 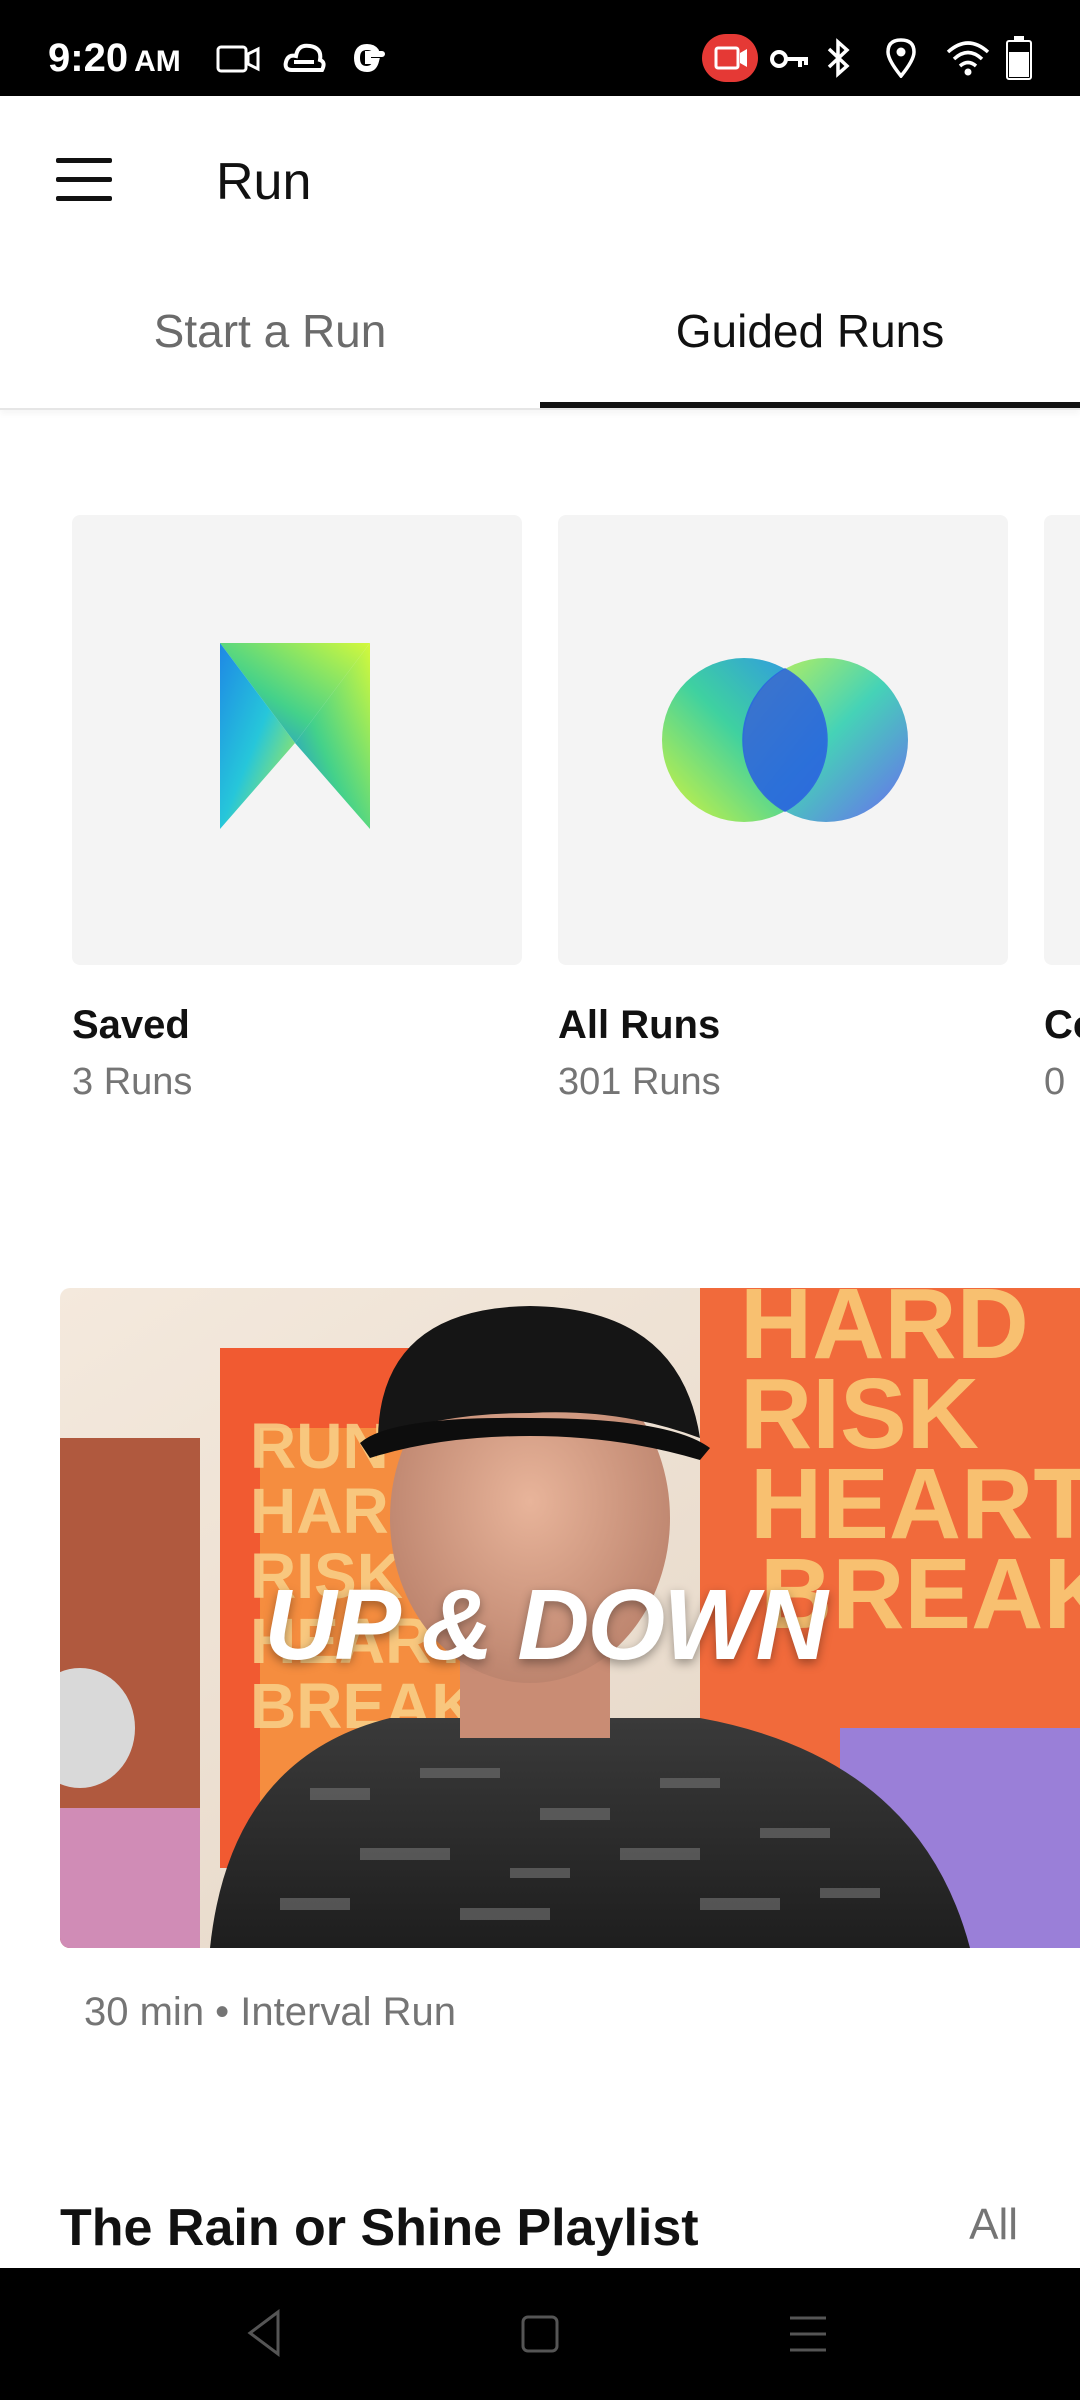 What do you see at coordinates (295, 736) in the screenshot?
I see `bookmark-logo-icon` at bounding box center [295, 736].